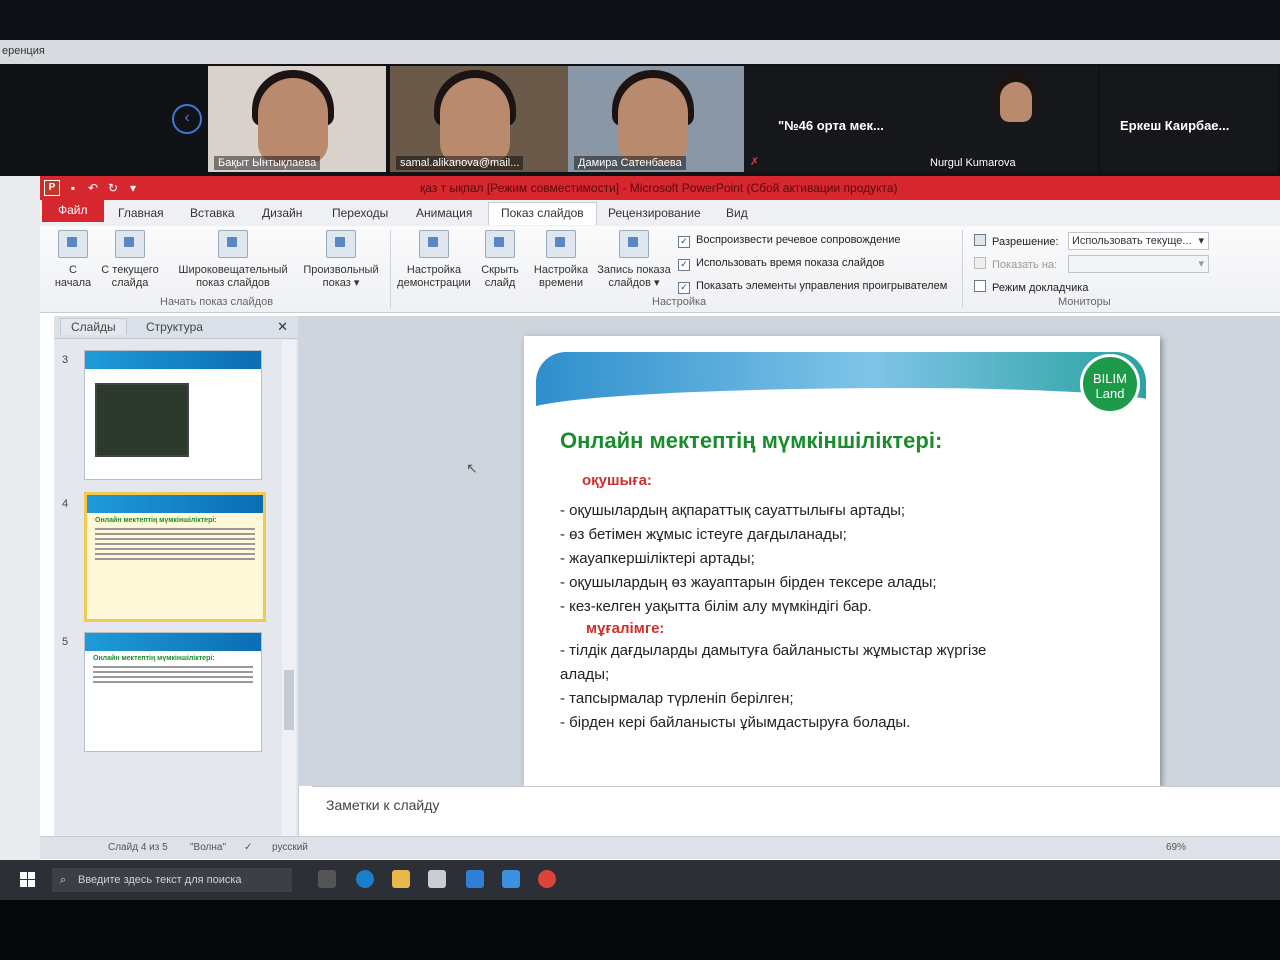  I want to click on quick-access-toolbar: P ▪ ↶ ↻ ▾, so click(90, 188).